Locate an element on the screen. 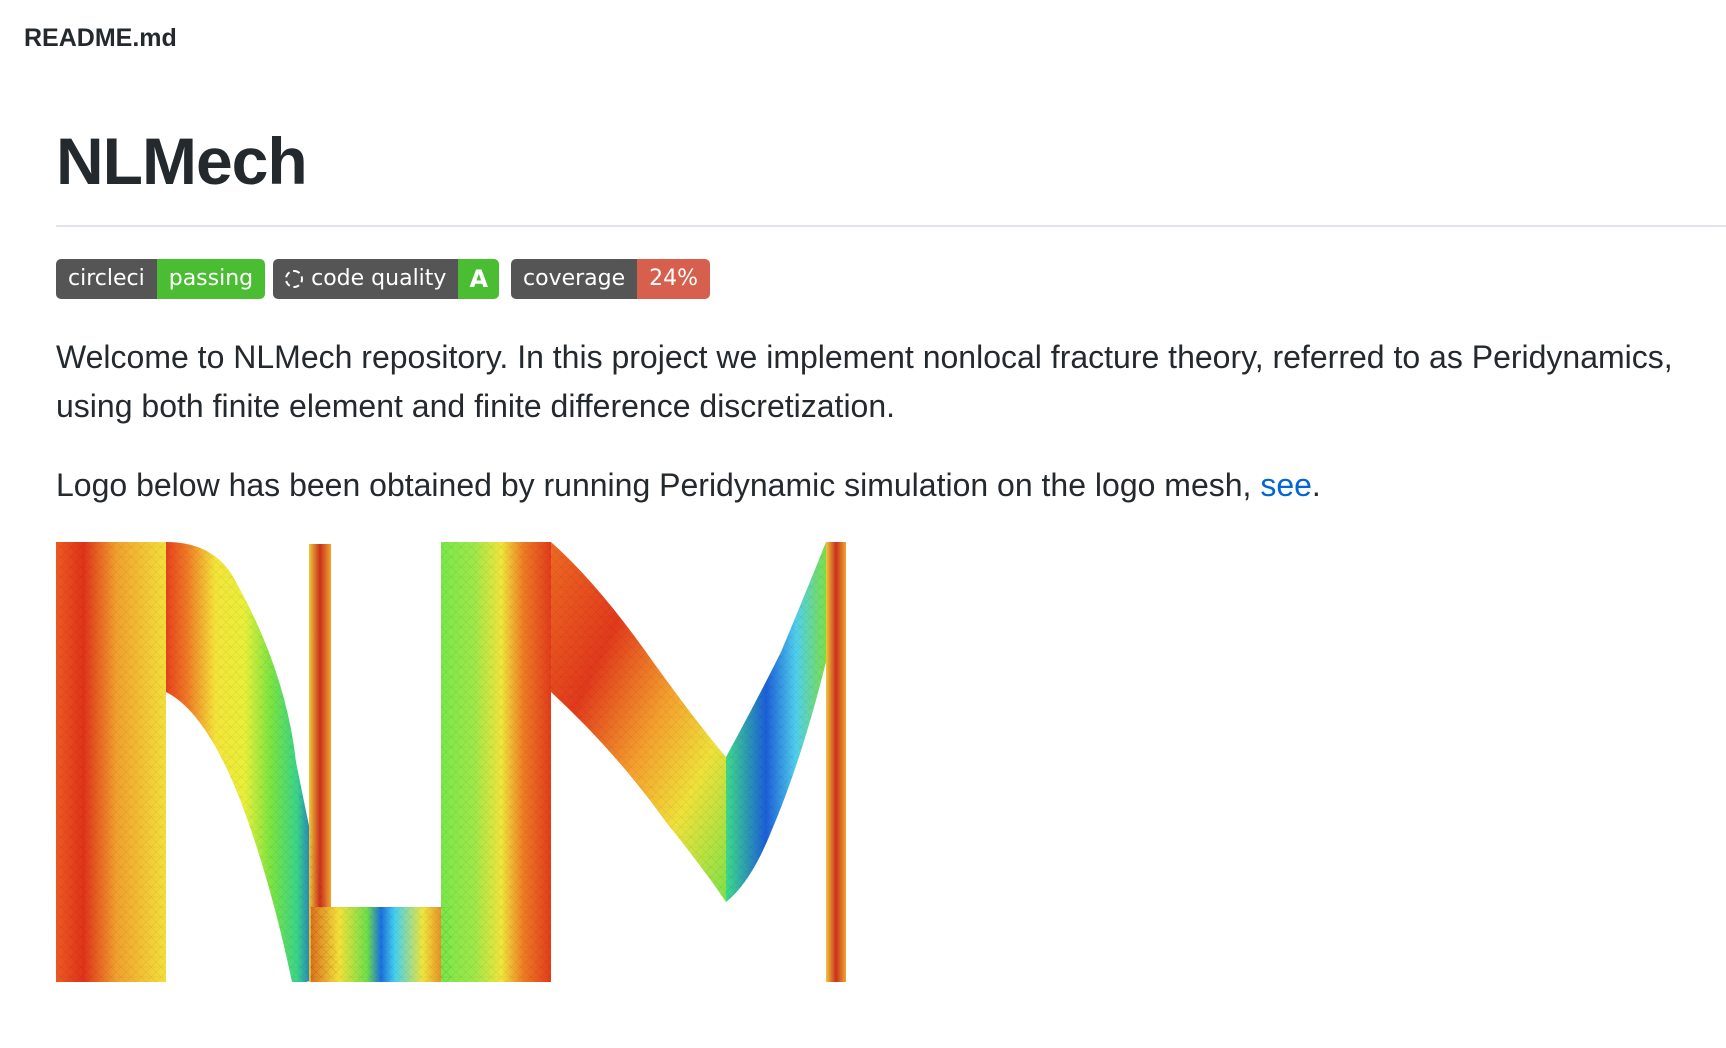  page-title: NLMech is located at coordinates (182, 161).